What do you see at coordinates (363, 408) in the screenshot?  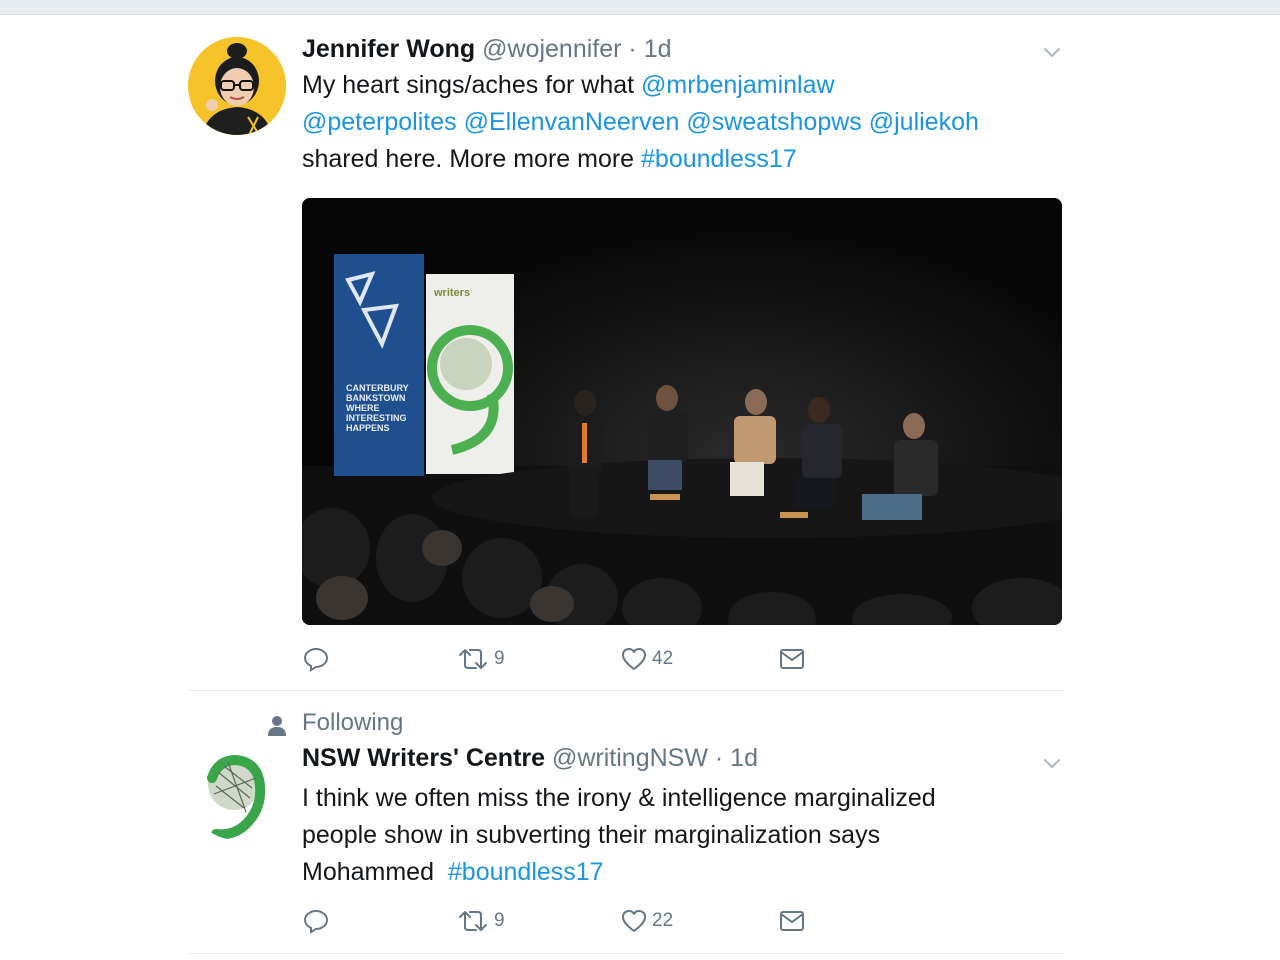 I see `banner-text: WHERE` at bounding box center [363, 408].